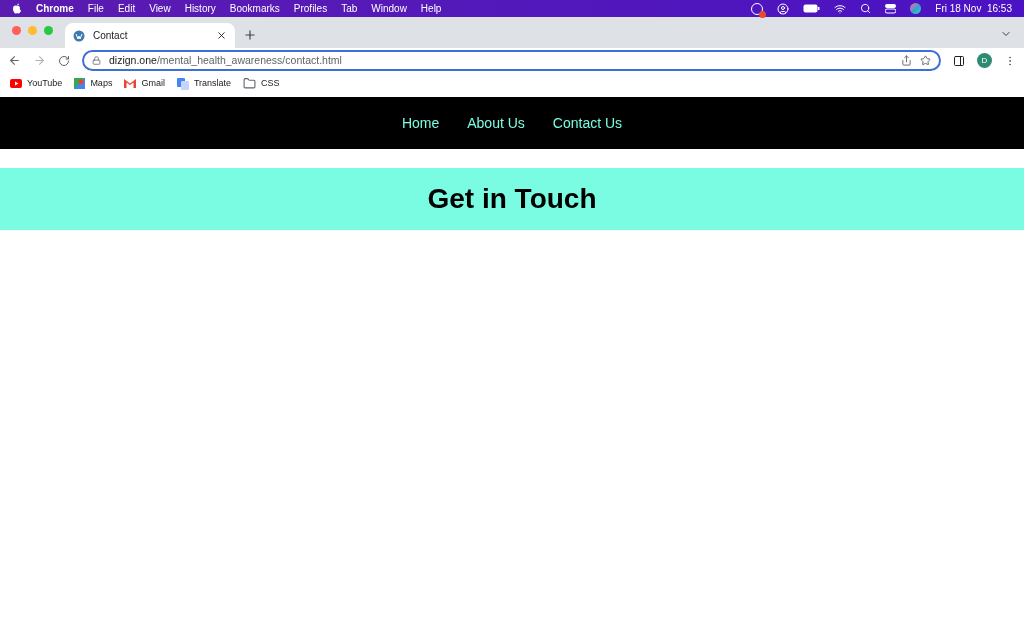 The height and width of the screenshot is (640, 1024). I want to click on bookmark-star-icon, so click(925, 60).